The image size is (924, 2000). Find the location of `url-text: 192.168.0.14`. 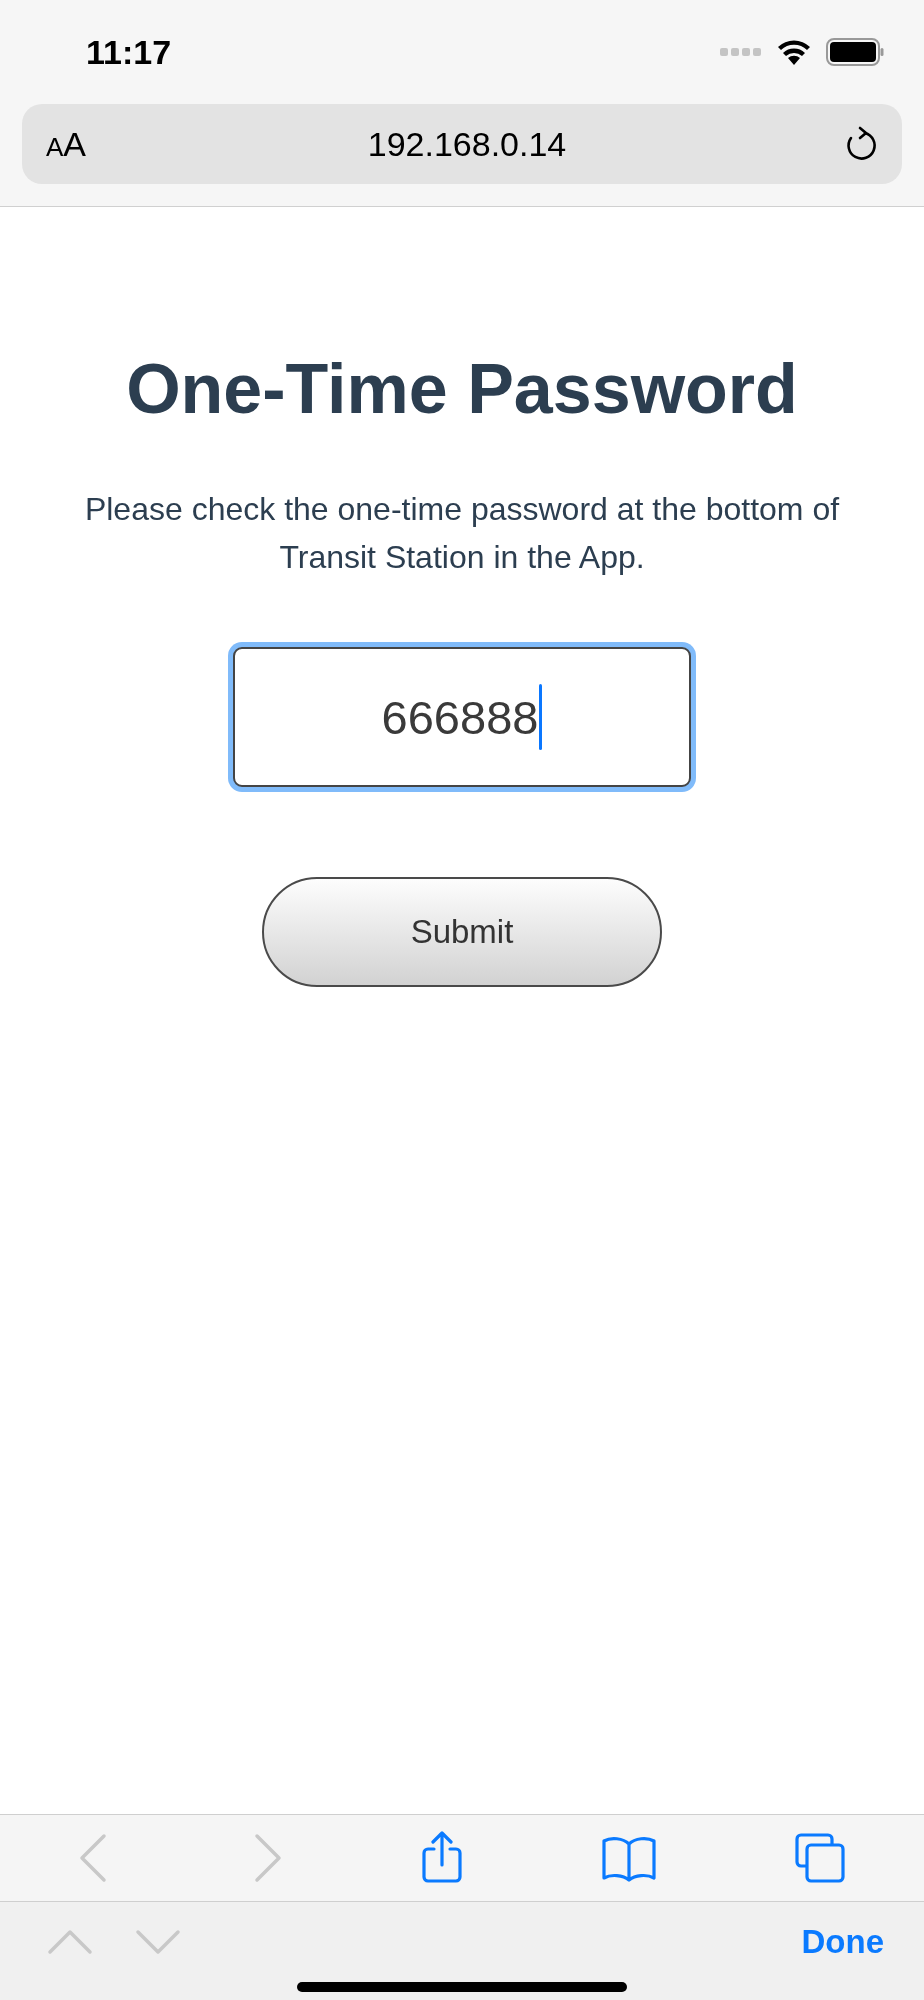

url-text: 192.168.0.14 is located at coordinates (467, 144).